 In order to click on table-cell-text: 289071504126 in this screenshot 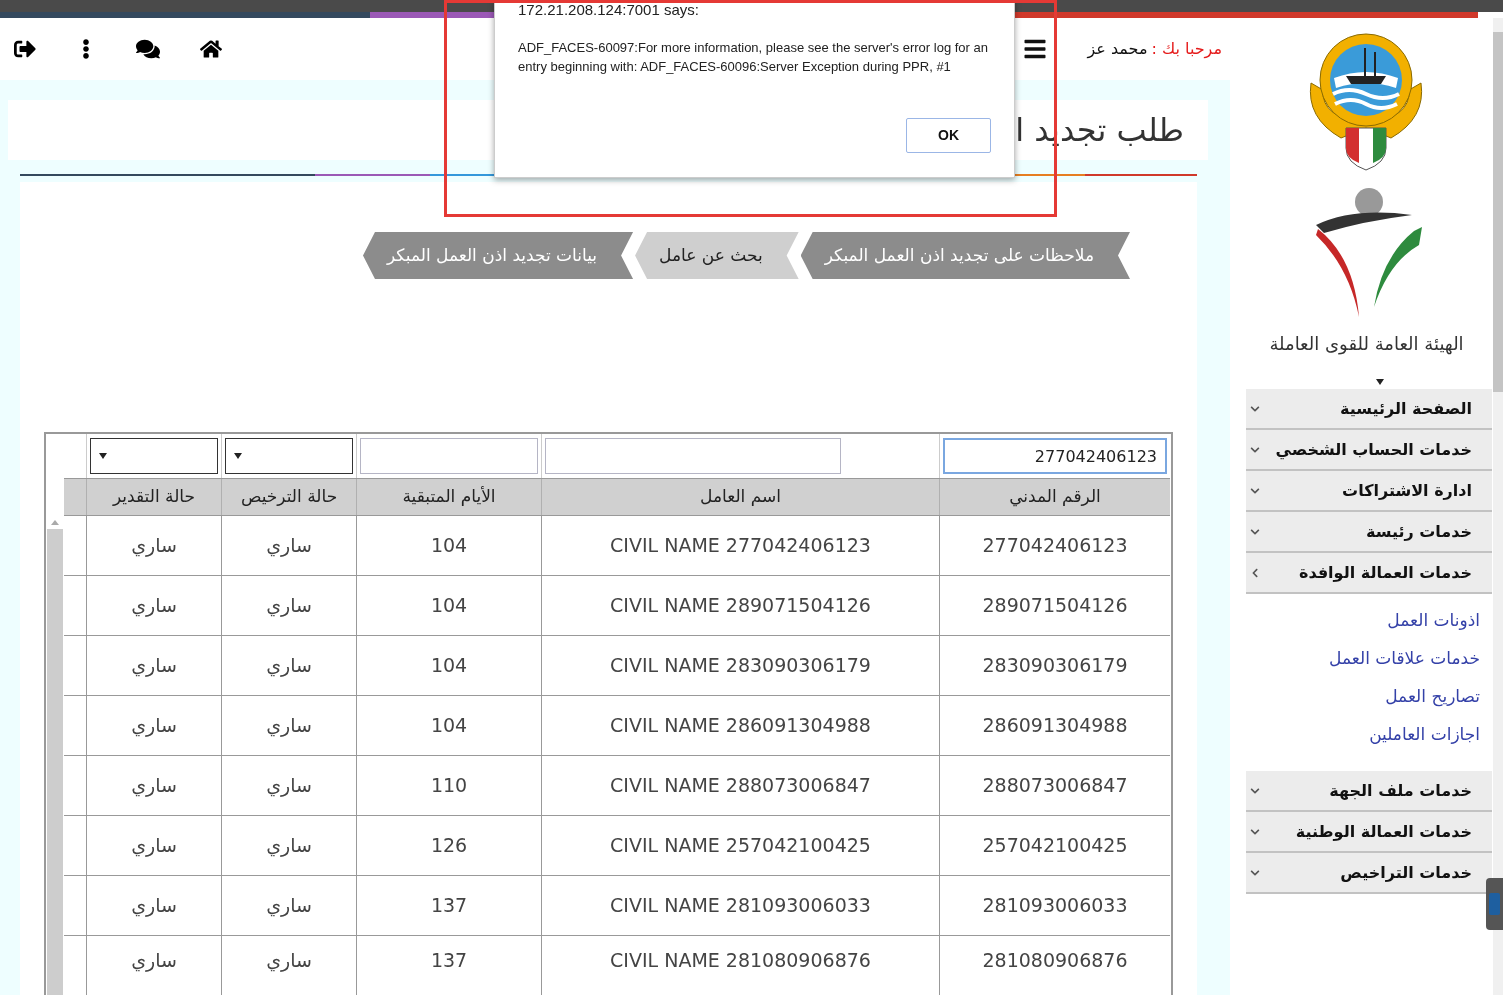, I will do `click(1055, 606)`.